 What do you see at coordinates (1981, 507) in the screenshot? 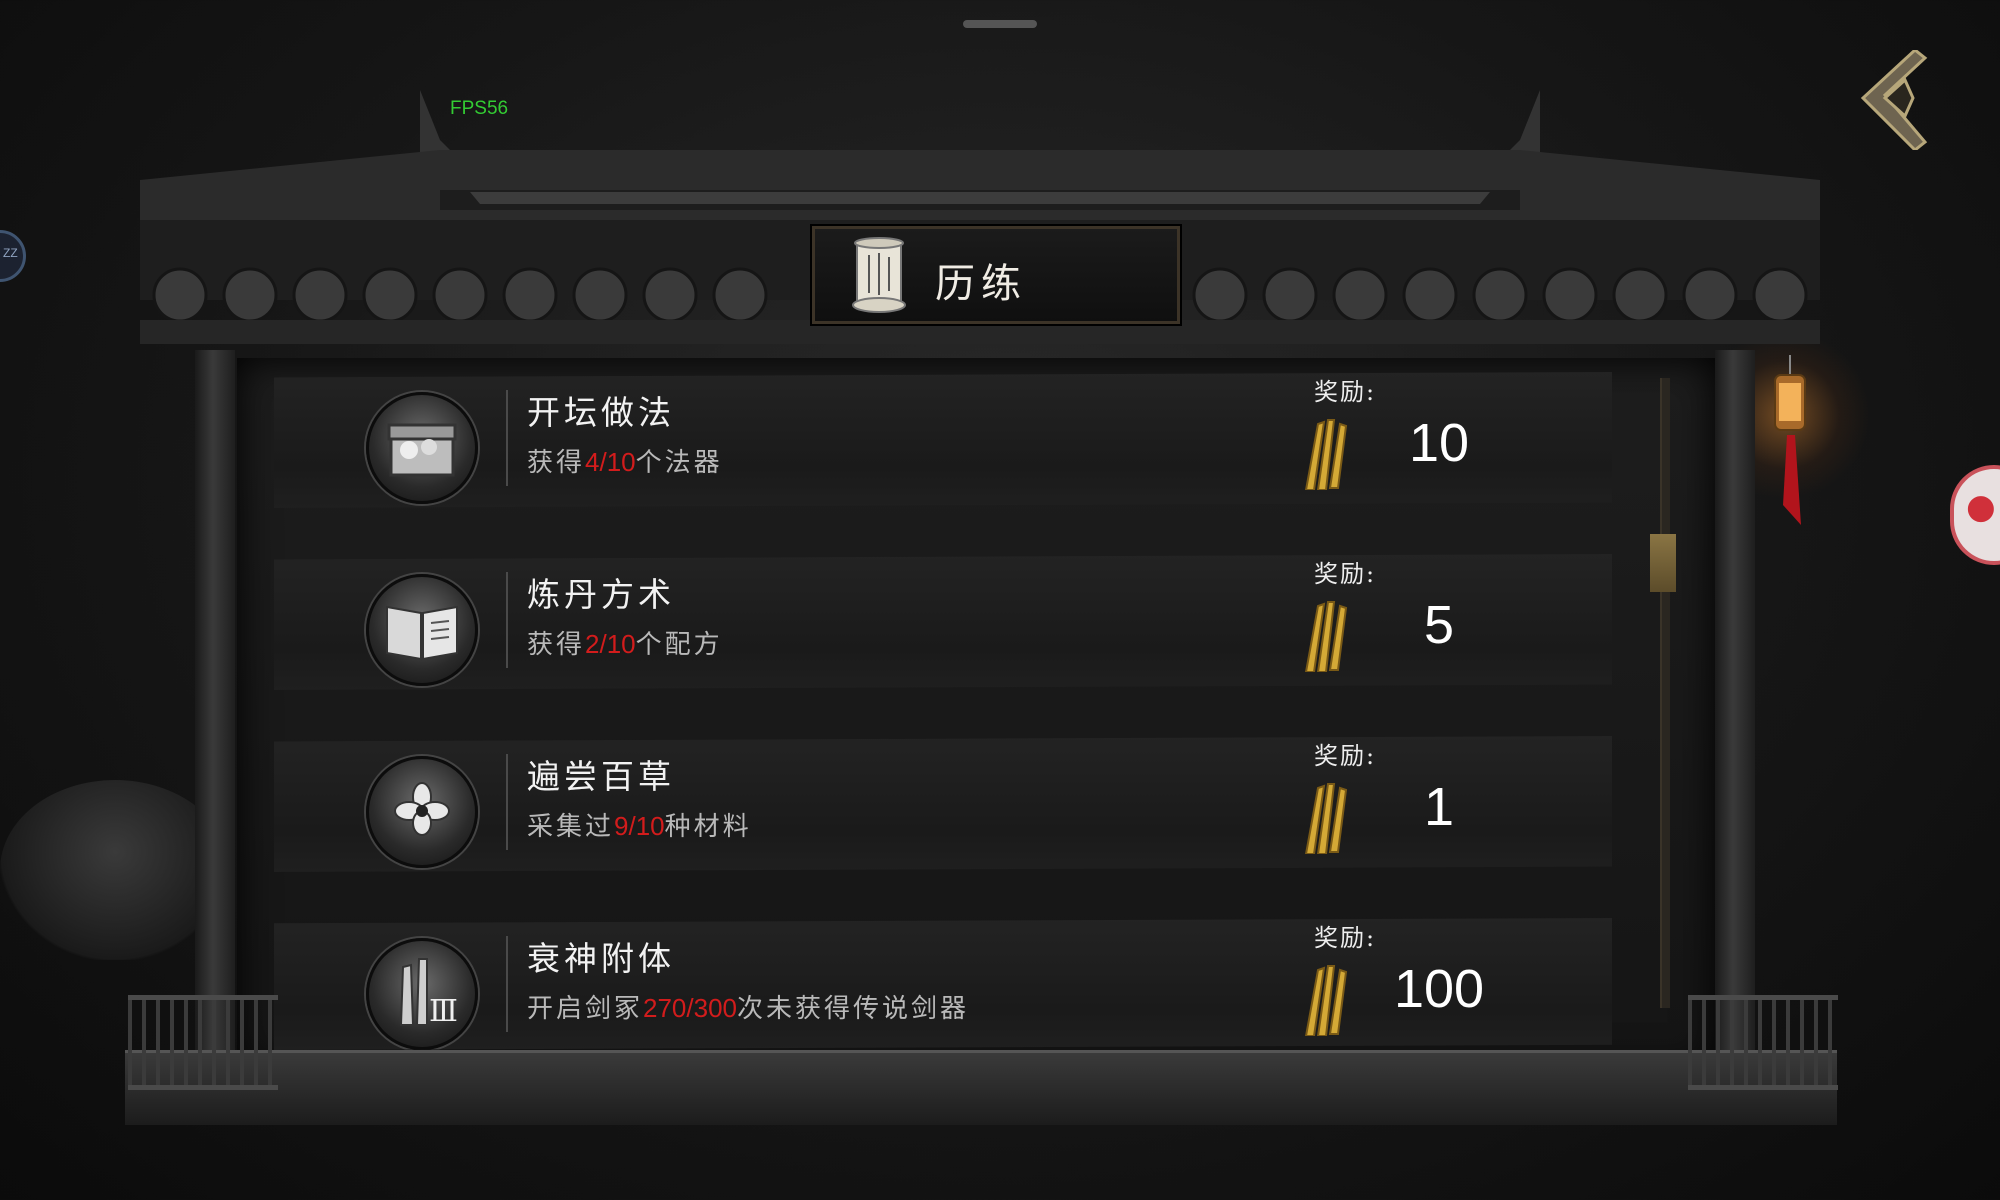
I see `record-icon: ●` at bounding box center [1981, 507].